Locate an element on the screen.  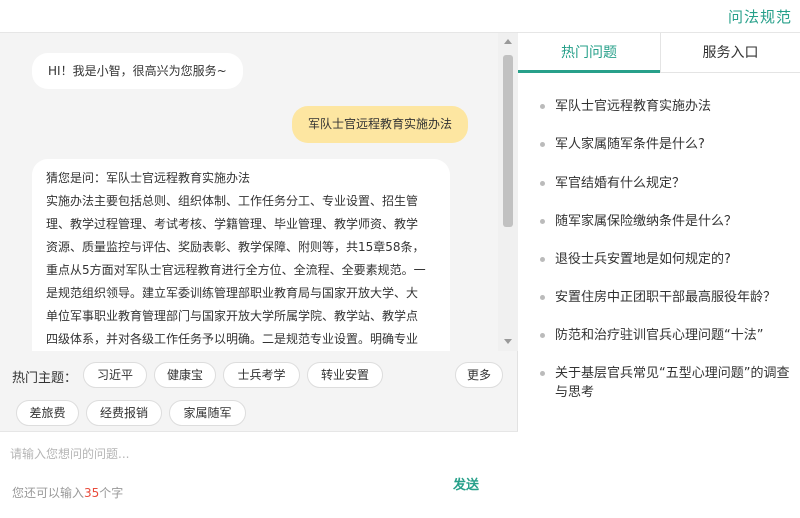
hot-question-item: 军人家属随军条件是什么? is located at coordinates (668, 144).